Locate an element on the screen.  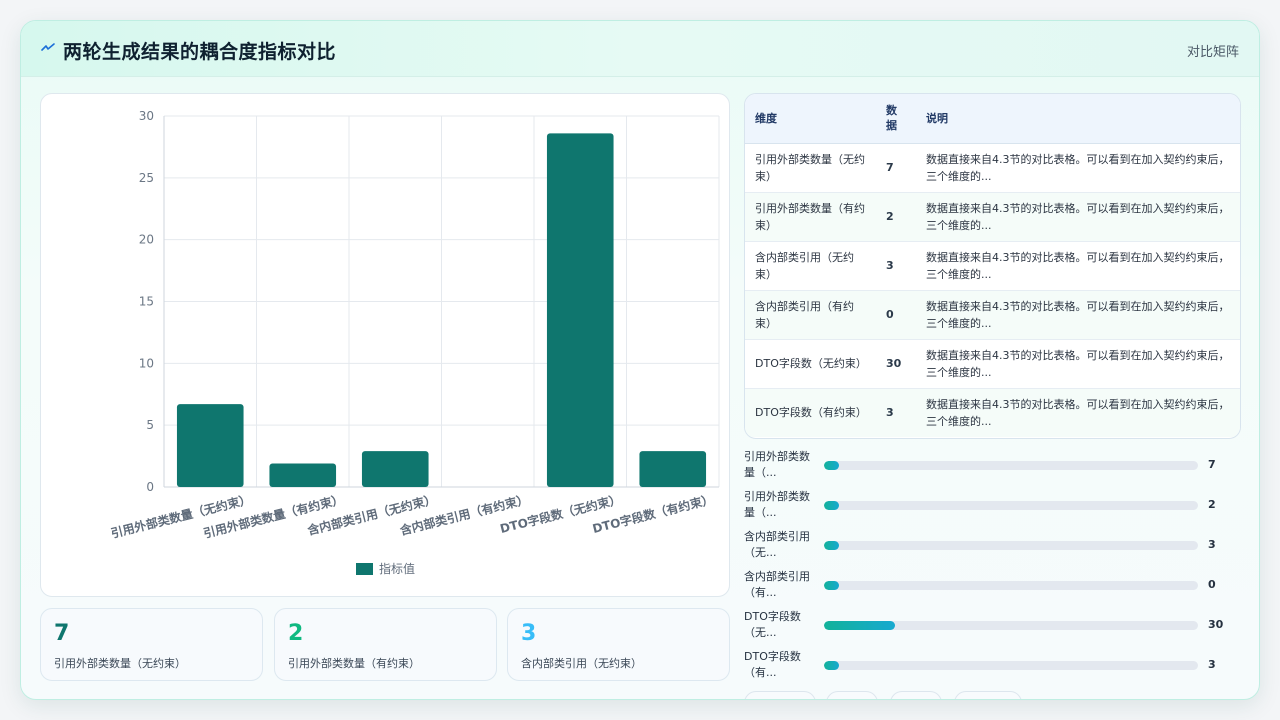
stat-label: 含内部类引用（无约束） is located at coordinates (581, 663).